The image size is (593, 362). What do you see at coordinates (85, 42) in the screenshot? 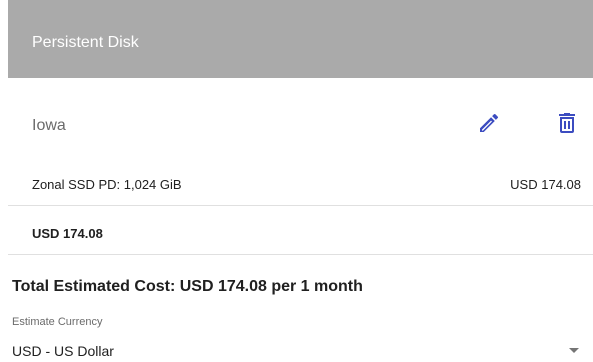
I see `card-title: Persistent Disk` at bounding box center [85, 42].